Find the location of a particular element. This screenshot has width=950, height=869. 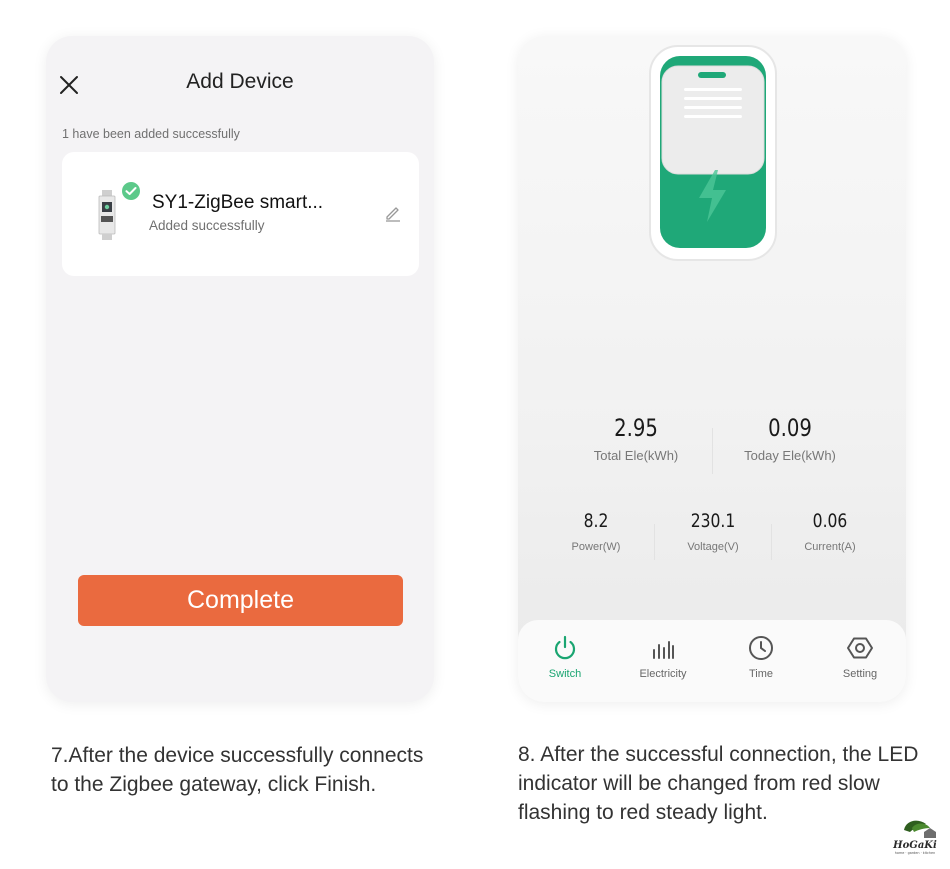

voltage-value: 230.1 is located at coordinates (713, 521).